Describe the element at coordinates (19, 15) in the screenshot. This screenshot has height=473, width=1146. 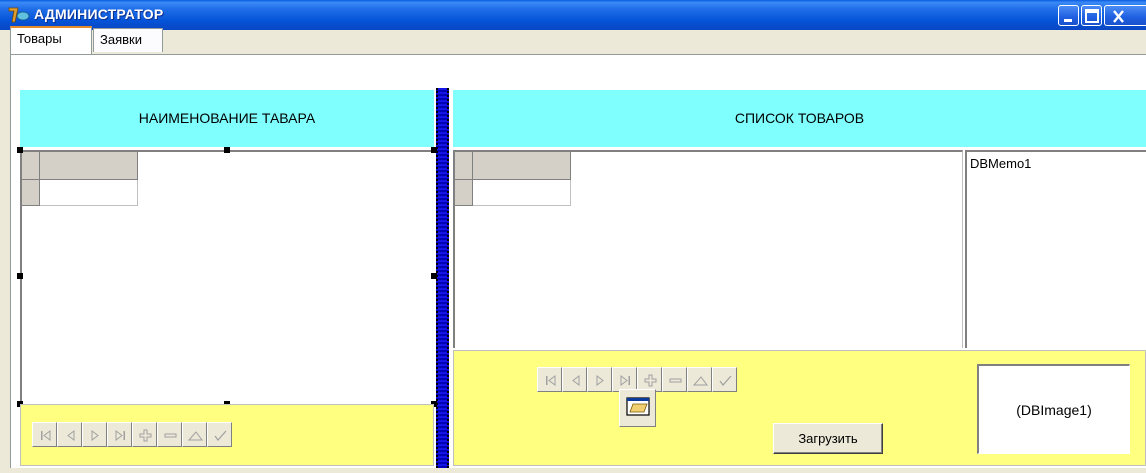
I see `delphi-app-icon` at that location.